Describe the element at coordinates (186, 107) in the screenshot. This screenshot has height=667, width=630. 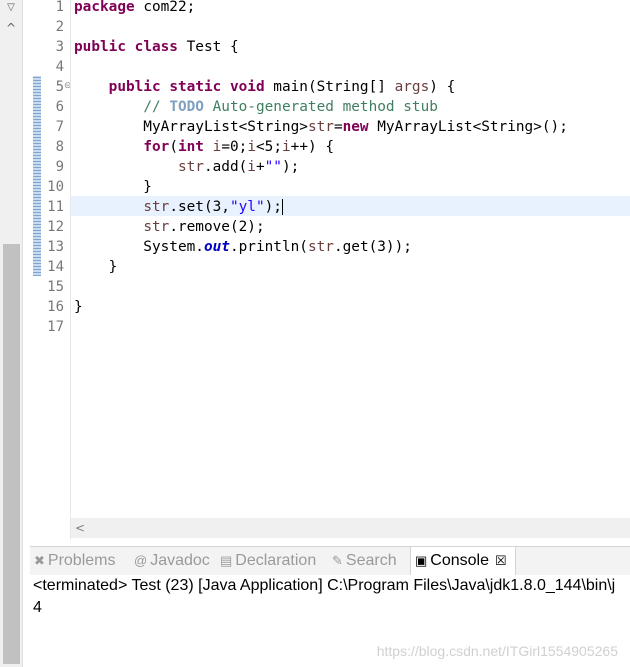
I see `code-token: TODO` at that location.